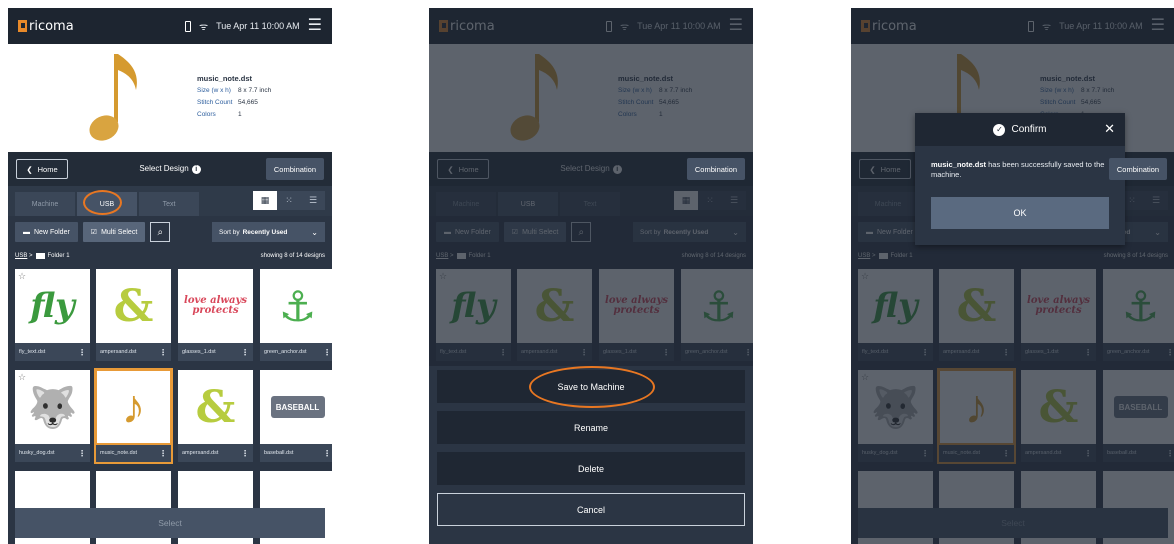 Image resolution: width=1174 pixels, height=544 pixels. I want to click on breadcrumb-folder: Folder 1, so click(58, 256).